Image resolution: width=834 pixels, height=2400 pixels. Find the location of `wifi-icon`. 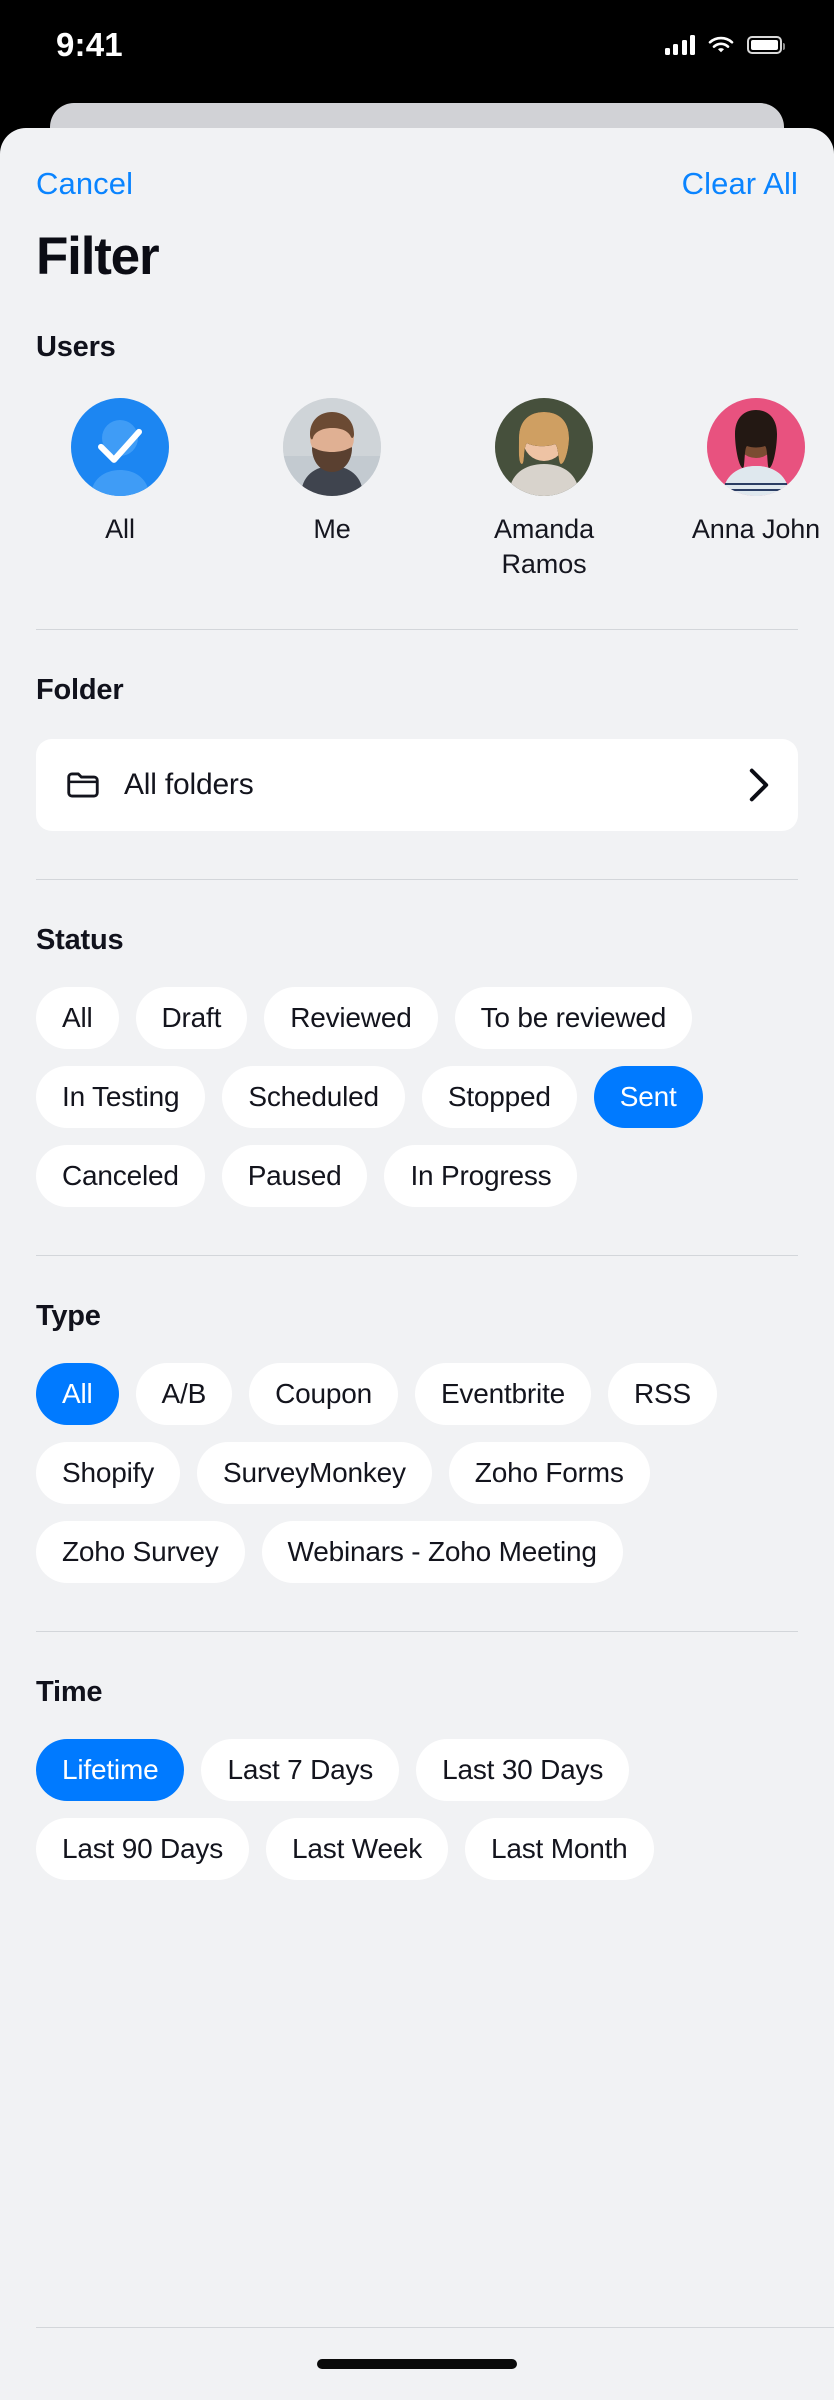

wifi-icon is located at coordinates (721, 45).